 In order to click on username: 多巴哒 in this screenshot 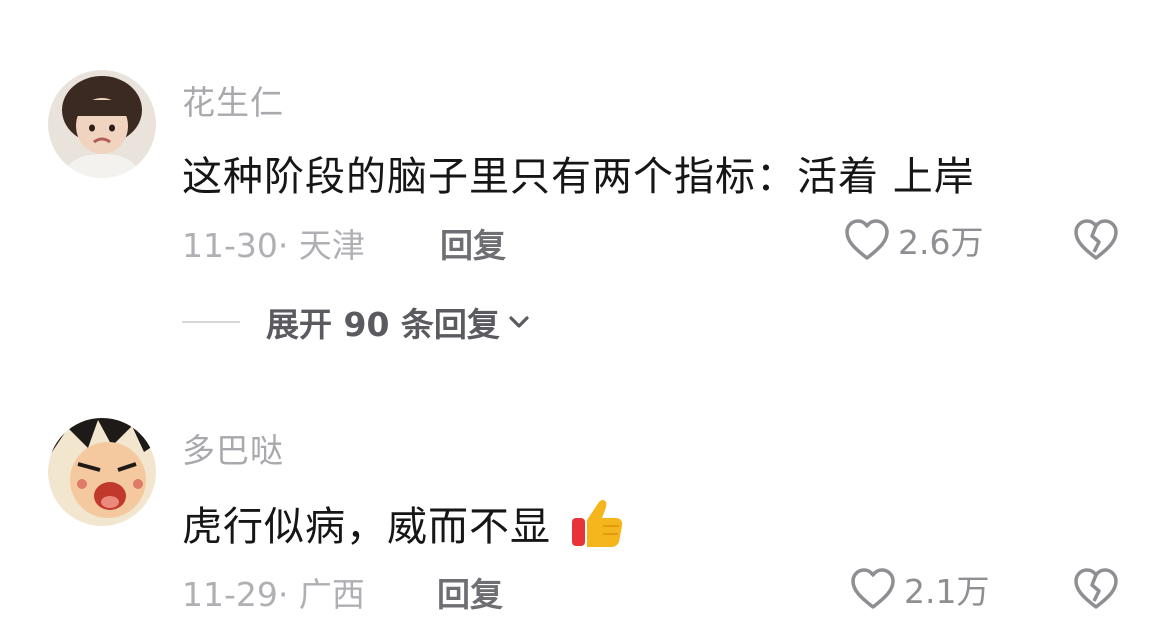, I will do `click(233, 448)`.